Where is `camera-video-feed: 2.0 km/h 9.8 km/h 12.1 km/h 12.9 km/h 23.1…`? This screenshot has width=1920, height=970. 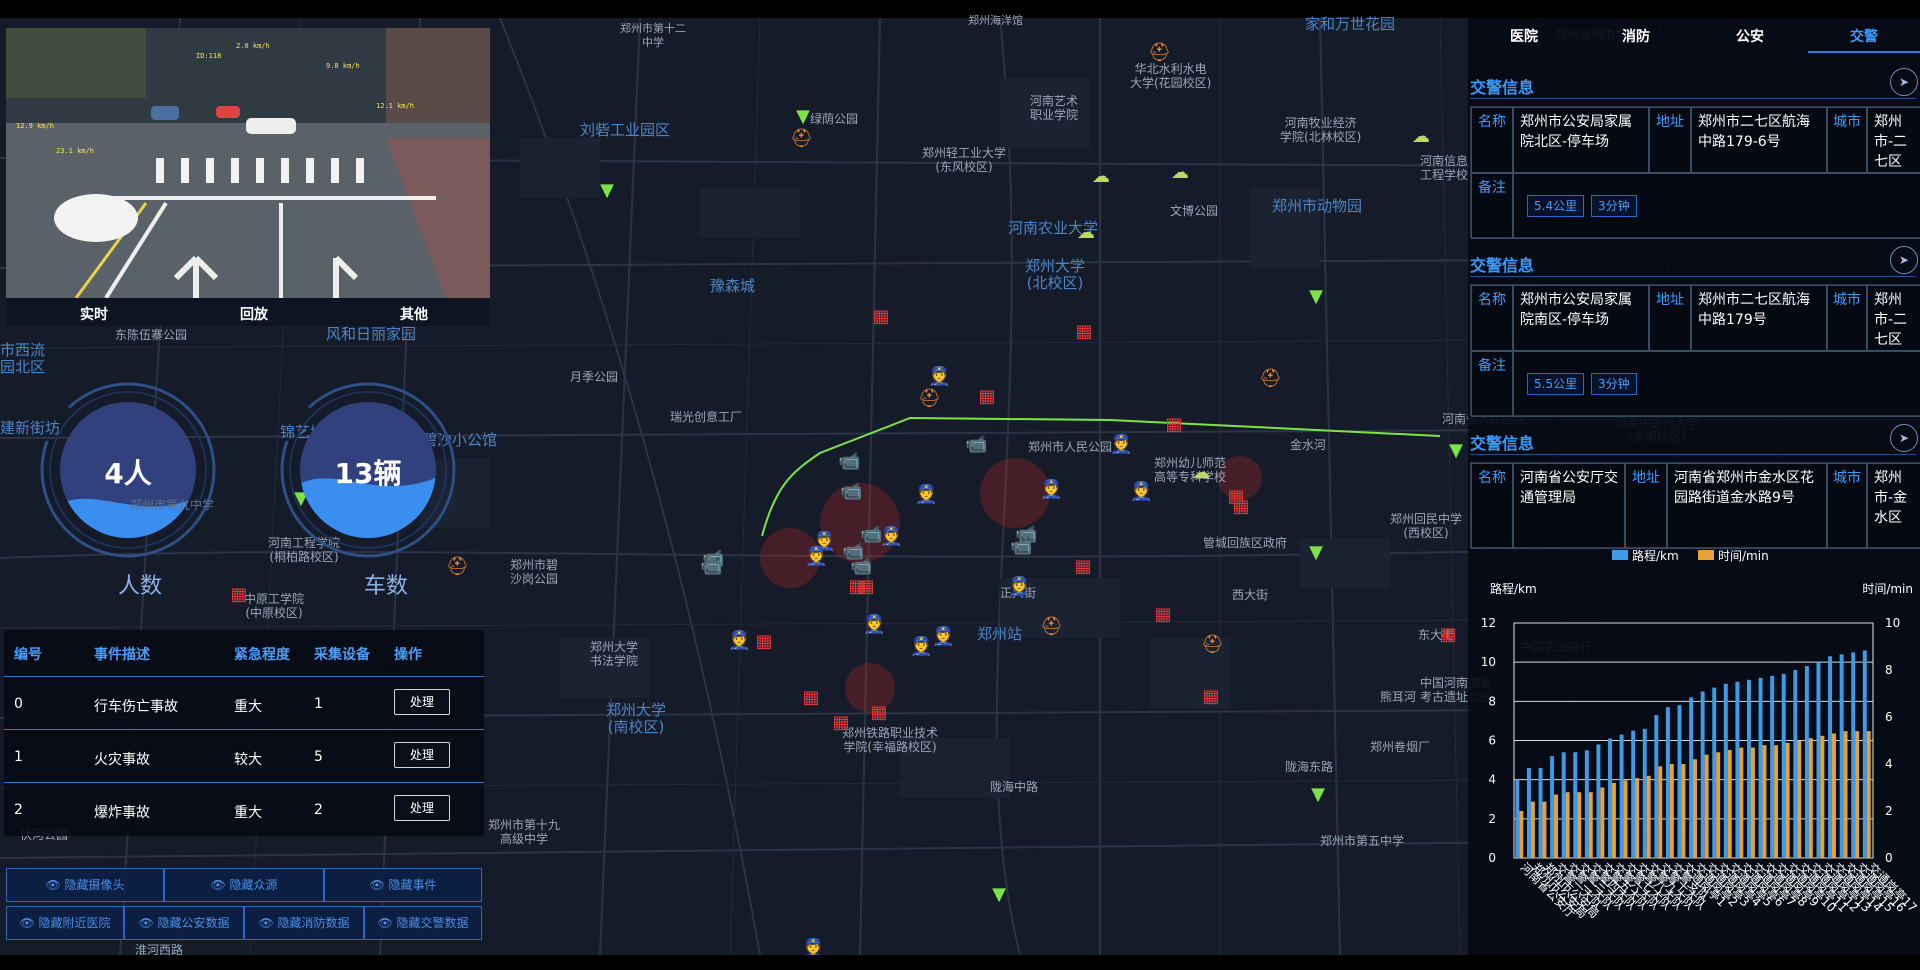 camera-video-feed: 2.0 km/h 9.8 km/h 12.1 km/h 12.9 km/h 23.1… is located at coordinates (248, 163).